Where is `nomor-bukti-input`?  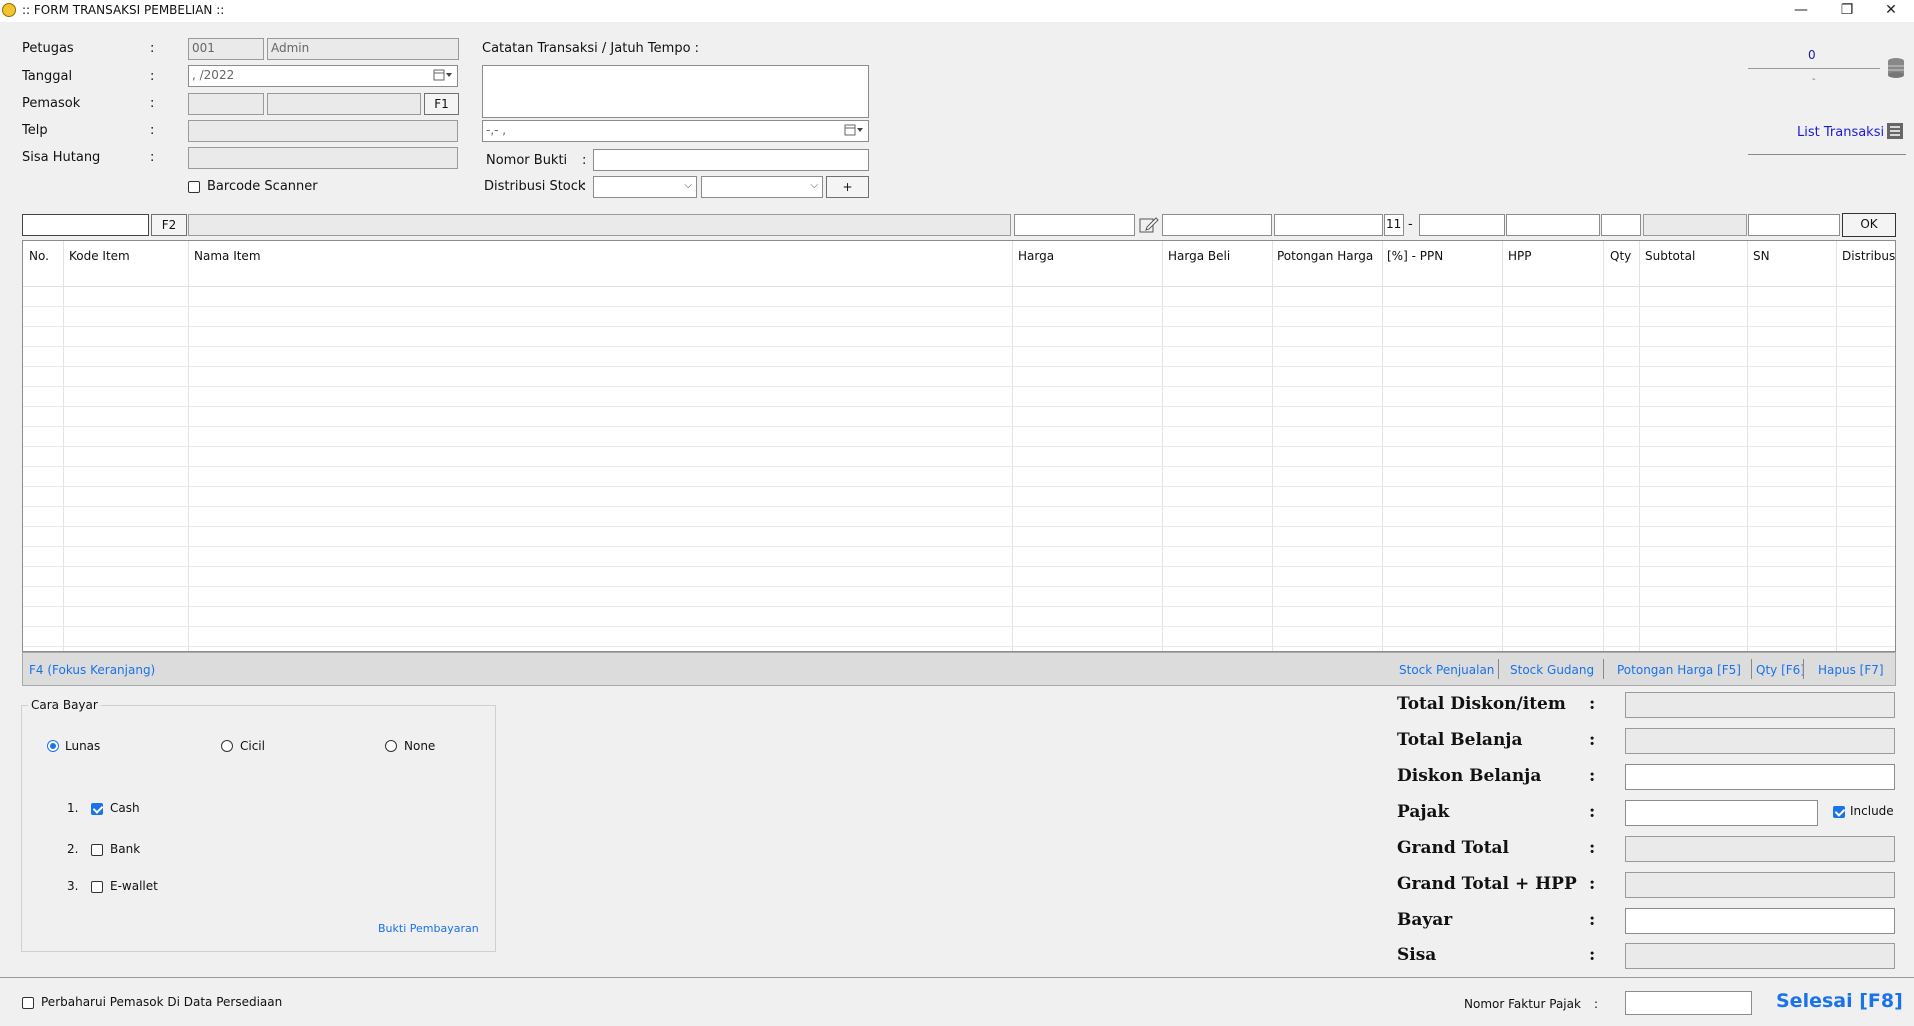 nomor-bukti-input is located at coordinates (731, 160).